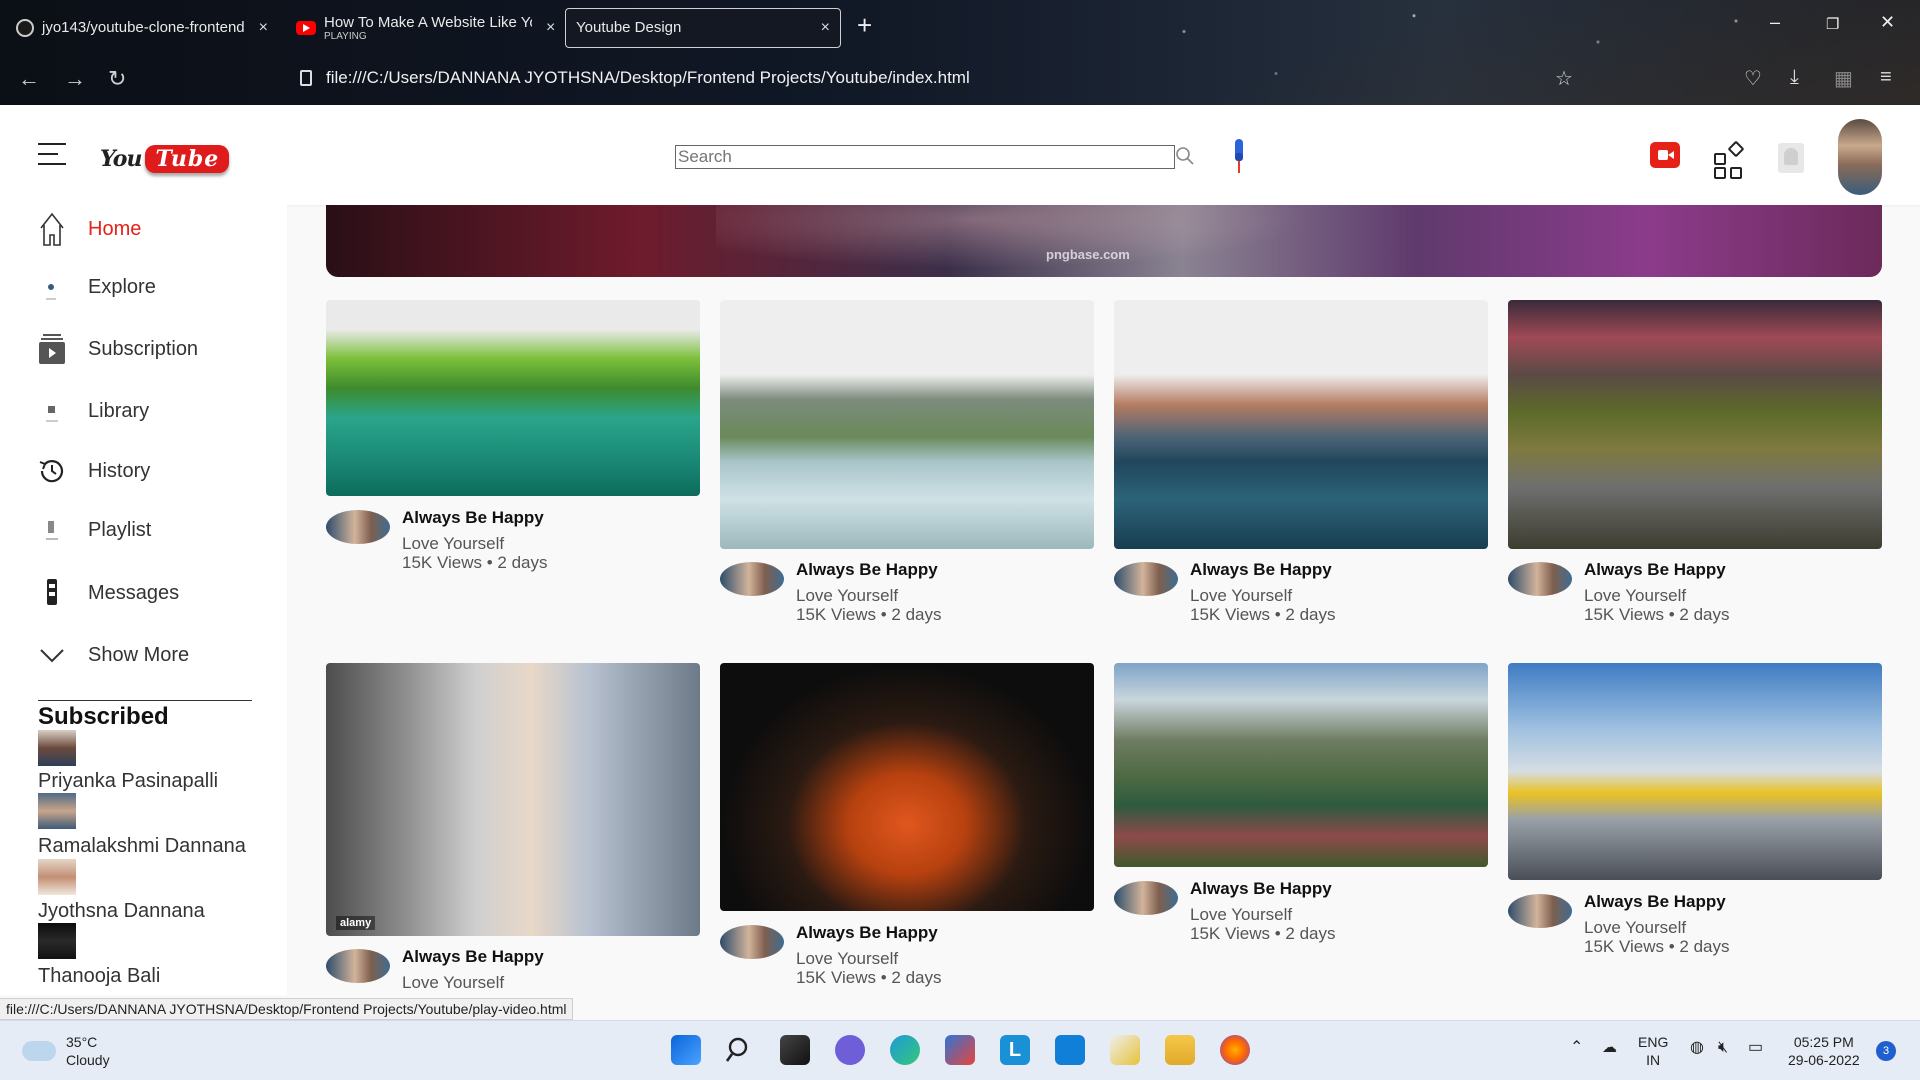 Image resolution: width=1920 pixels, height=1080 pixels. Describe the element at coordinates (1755, 1048) in the screenshot. I see `battery-icon: ▭` at that location.